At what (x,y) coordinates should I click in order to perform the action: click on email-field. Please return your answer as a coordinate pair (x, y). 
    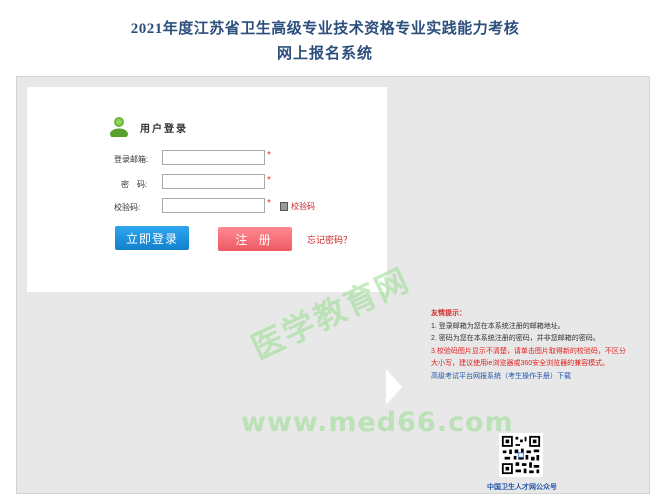
    Looking at the image, I should click on (213, 157).